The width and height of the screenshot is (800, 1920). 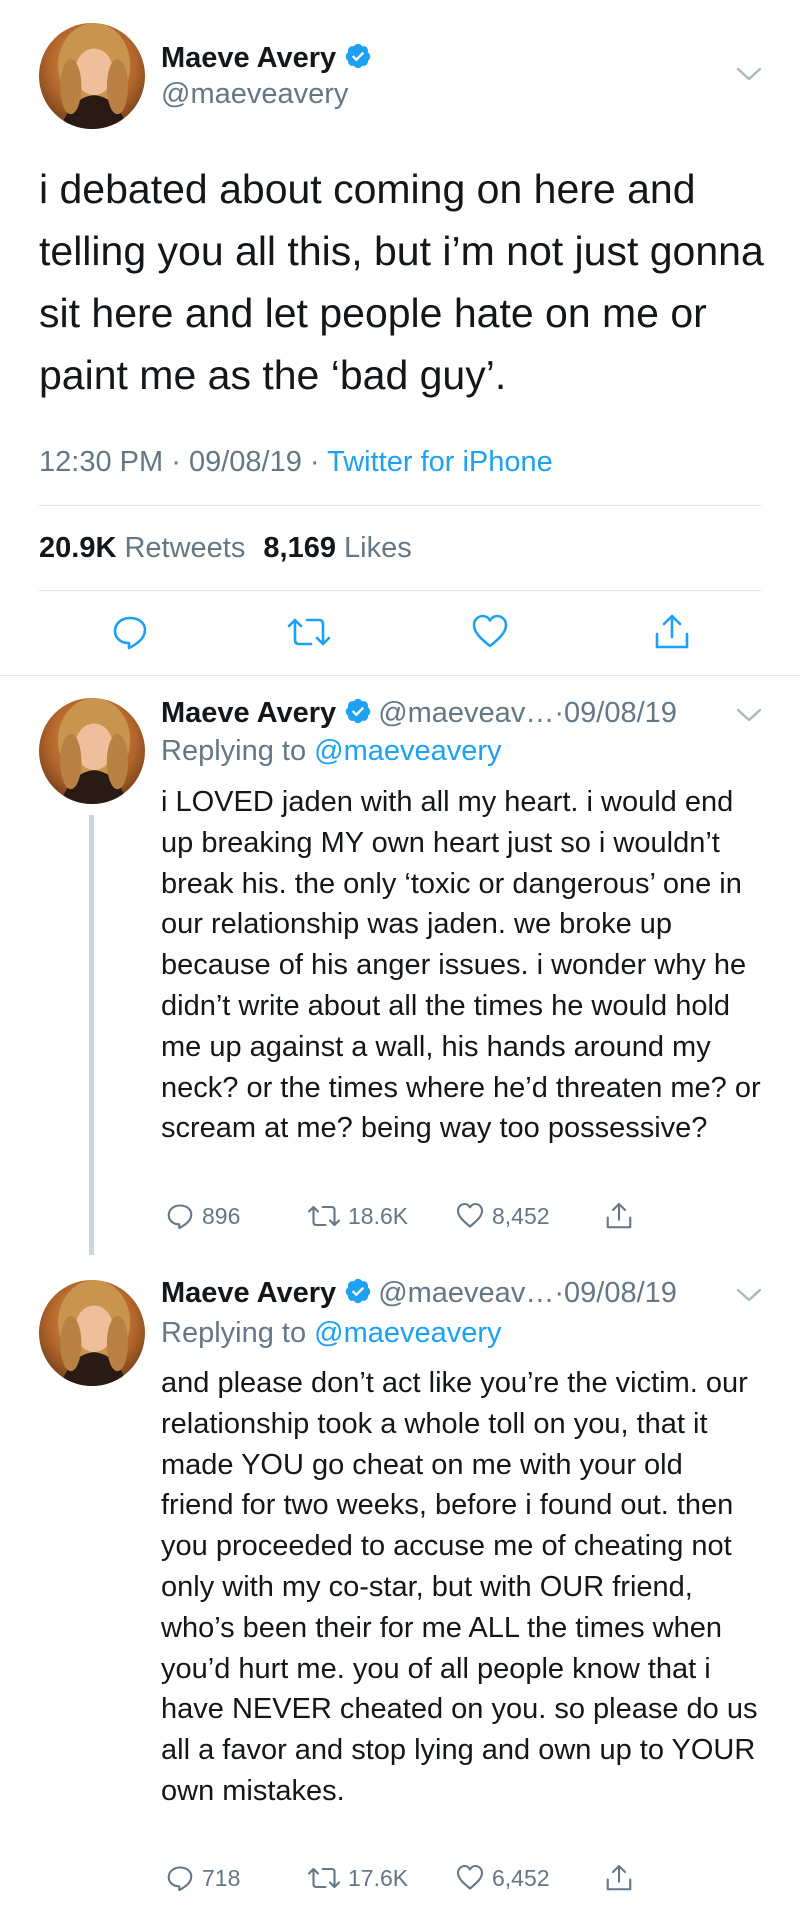 What do you see at coordinates (221, 1215) in the screenshot?
I see `reply-count: 896` at bounding box center [221, 1215].